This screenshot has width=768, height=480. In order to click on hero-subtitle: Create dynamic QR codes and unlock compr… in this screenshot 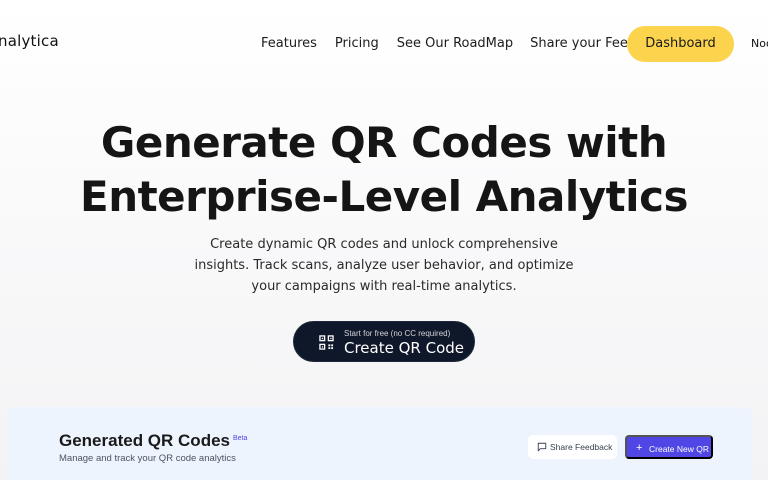, I will do `click(384, 265)`.